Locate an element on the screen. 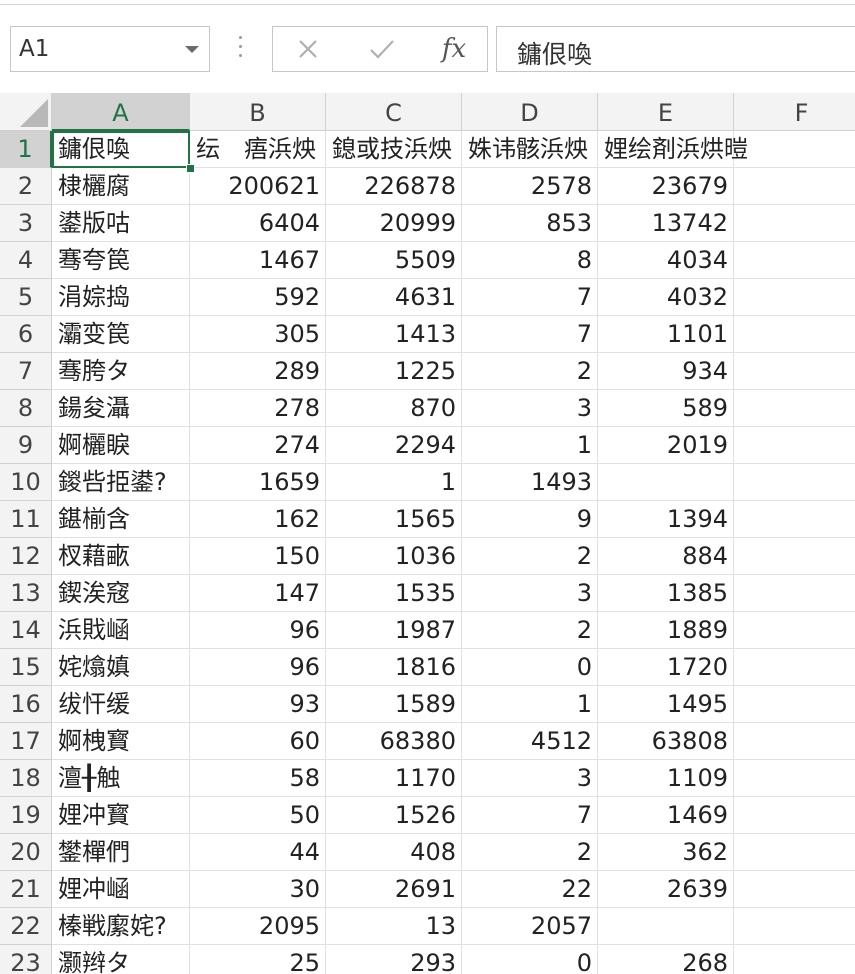 The image size is (855, 974). cell: 娌绘剤浜烘暟 is located at coordinates (673, 149).